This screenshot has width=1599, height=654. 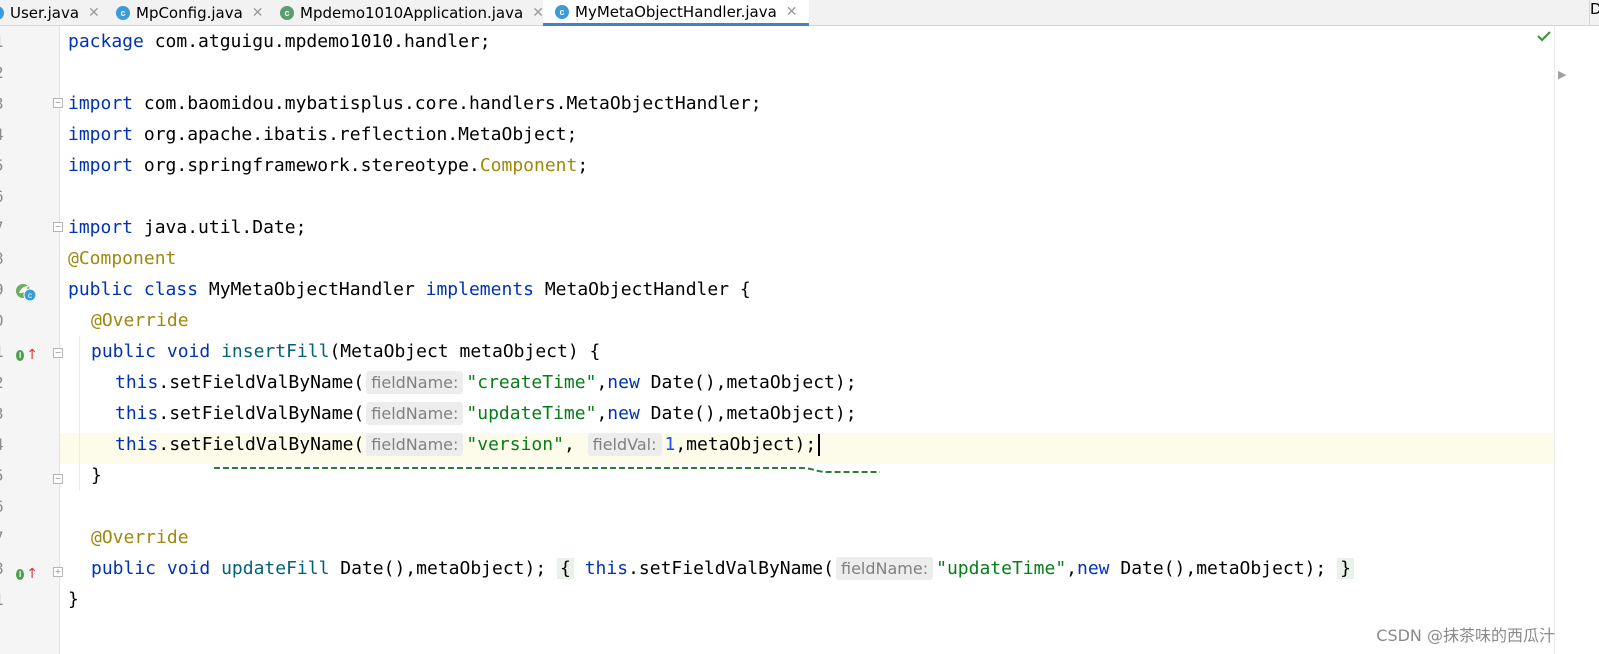 I want to click on spring-bean-icon: c, so click(x=26, y=292).